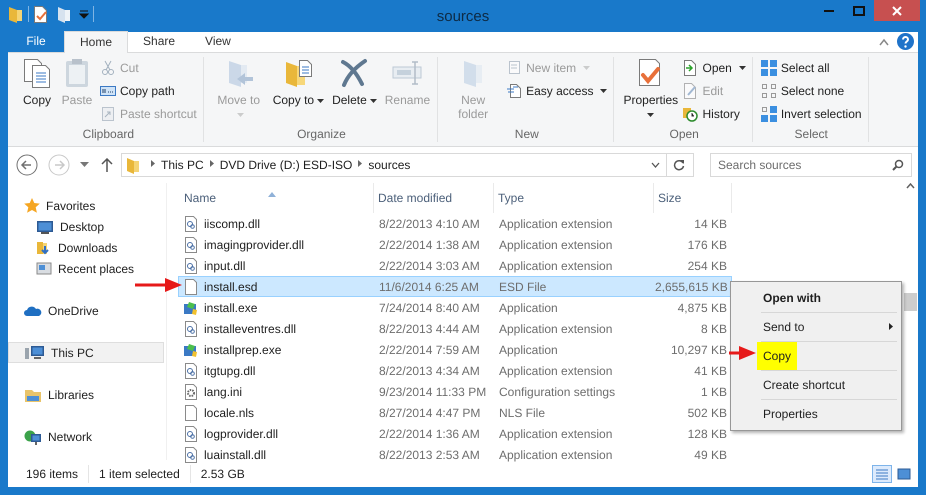  I want to click on recent-locations-button, so click(84, 165).